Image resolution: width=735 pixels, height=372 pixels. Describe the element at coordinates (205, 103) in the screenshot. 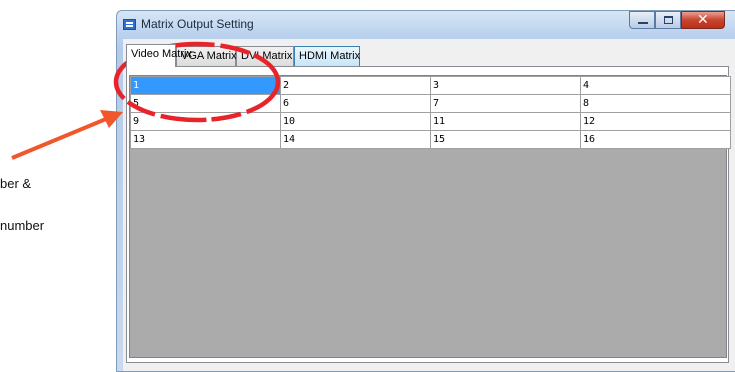

I see `grid-cell: 5` at that location.